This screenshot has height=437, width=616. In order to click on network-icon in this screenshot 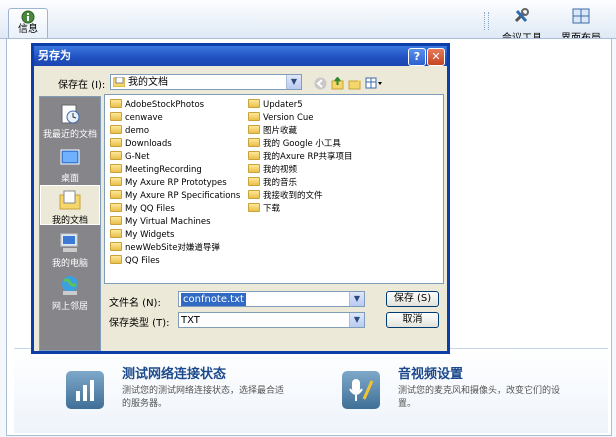, I will do `click(70, 285)`.